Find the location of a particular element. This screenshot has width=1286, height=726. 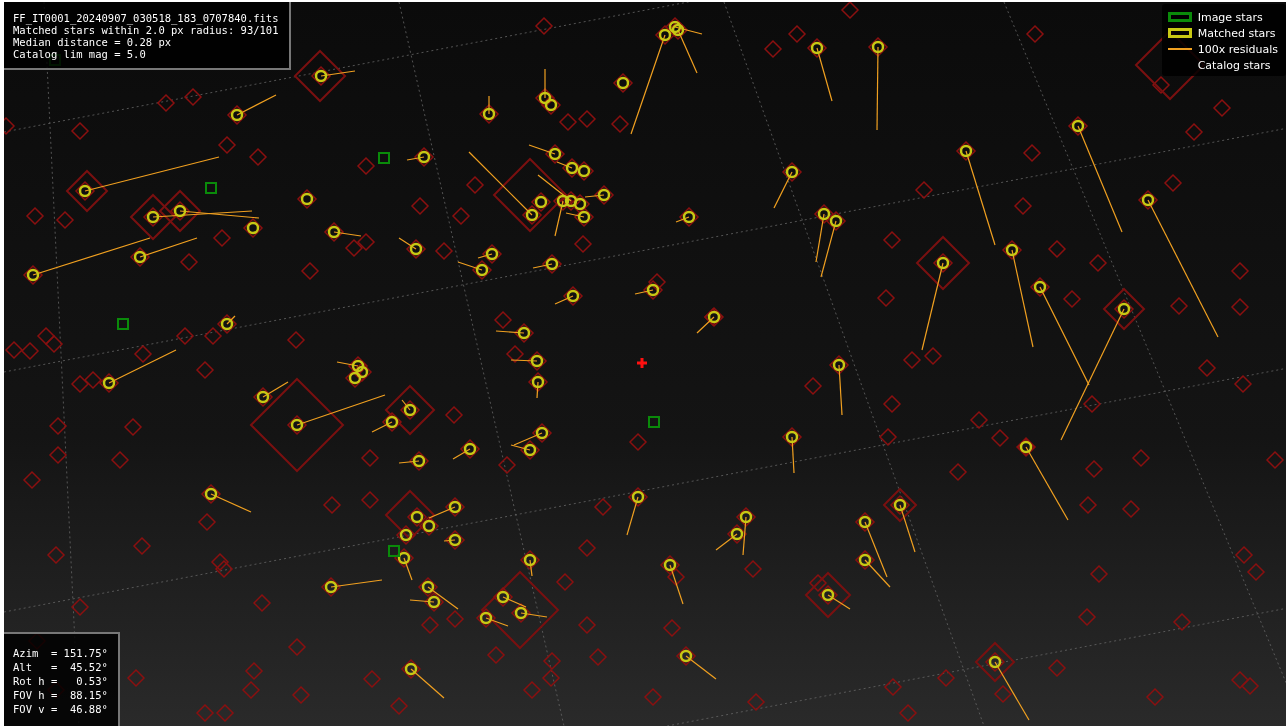

legend-label: Catalog stars is located at coordinates (1234, 65).